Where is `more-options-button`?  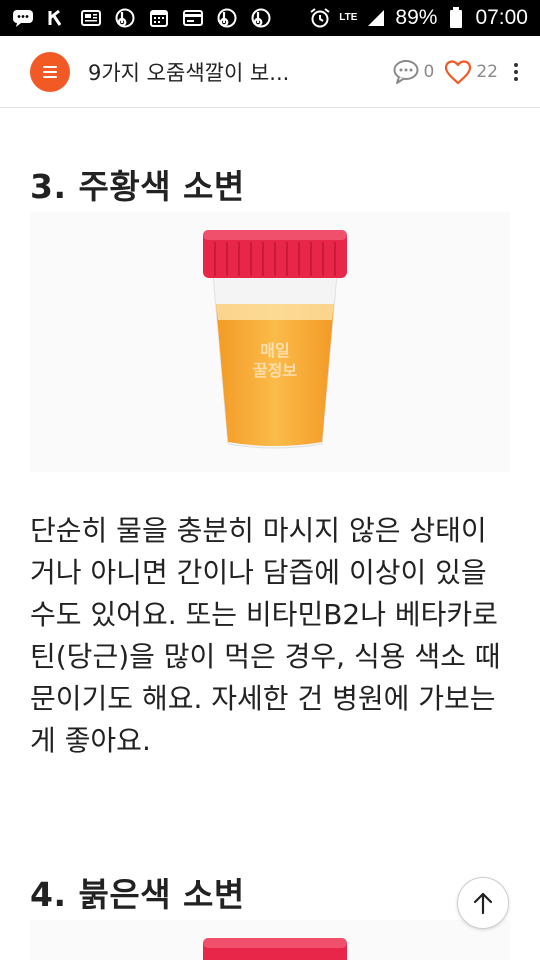 more-options-button is located at coordinates (516, 72).